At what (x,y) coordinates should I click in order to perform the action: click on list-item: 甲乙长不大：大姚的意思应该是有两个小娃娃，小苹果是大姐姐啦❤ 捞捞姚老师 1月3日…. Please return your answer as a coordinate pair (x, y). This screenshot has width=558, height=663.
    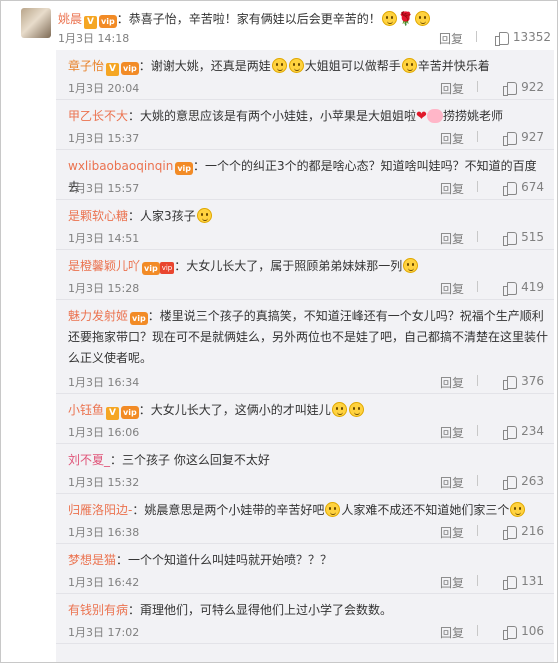
    Looking at the image, I should click on (305, 125).